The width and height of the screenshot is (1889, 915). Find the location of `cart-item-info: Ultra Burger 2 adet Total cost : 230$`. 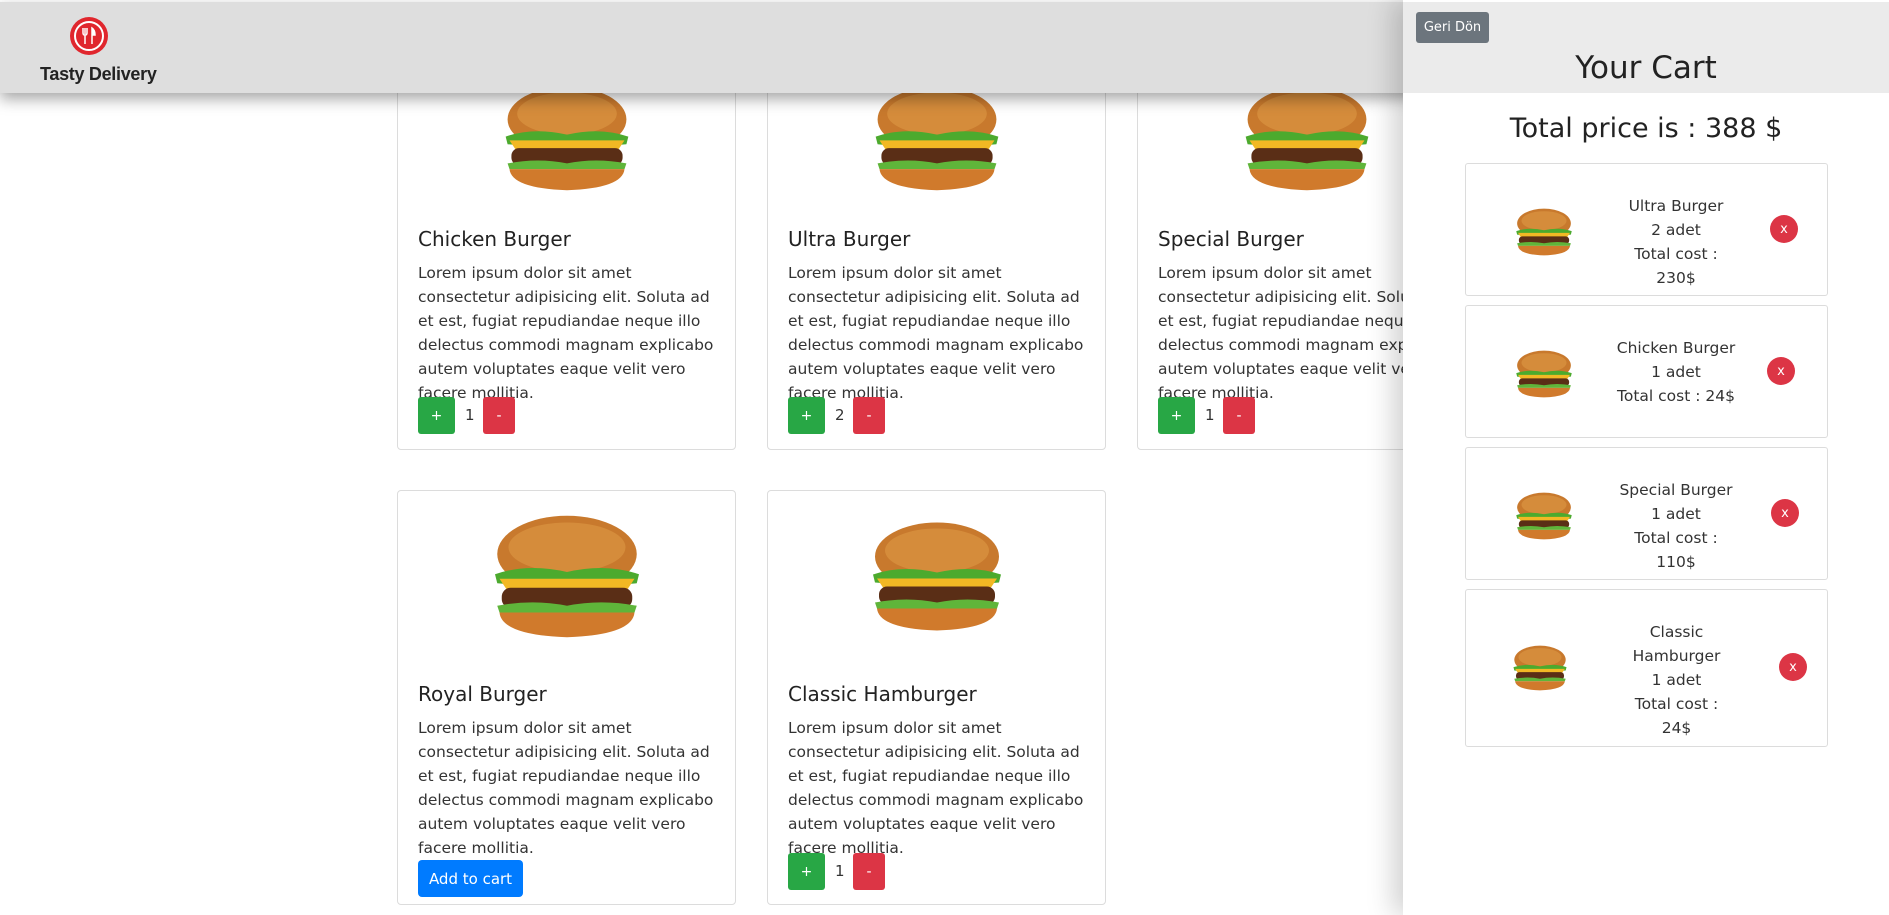

cart-item-info: Ultra Burger 2 adet Total cost : 230$ is located at coordinates (1676, 242).